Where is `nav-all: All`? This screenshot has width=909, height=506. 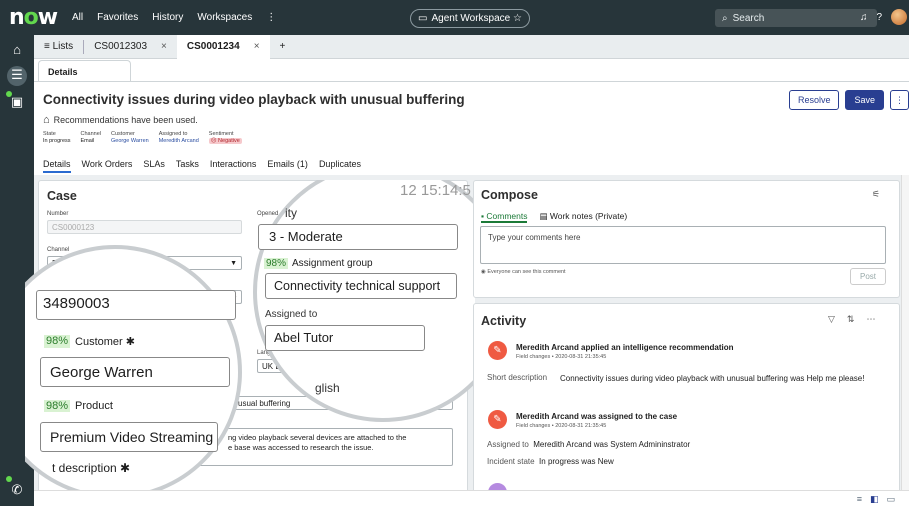
nav-all: All is located at coordinates (77, 17).